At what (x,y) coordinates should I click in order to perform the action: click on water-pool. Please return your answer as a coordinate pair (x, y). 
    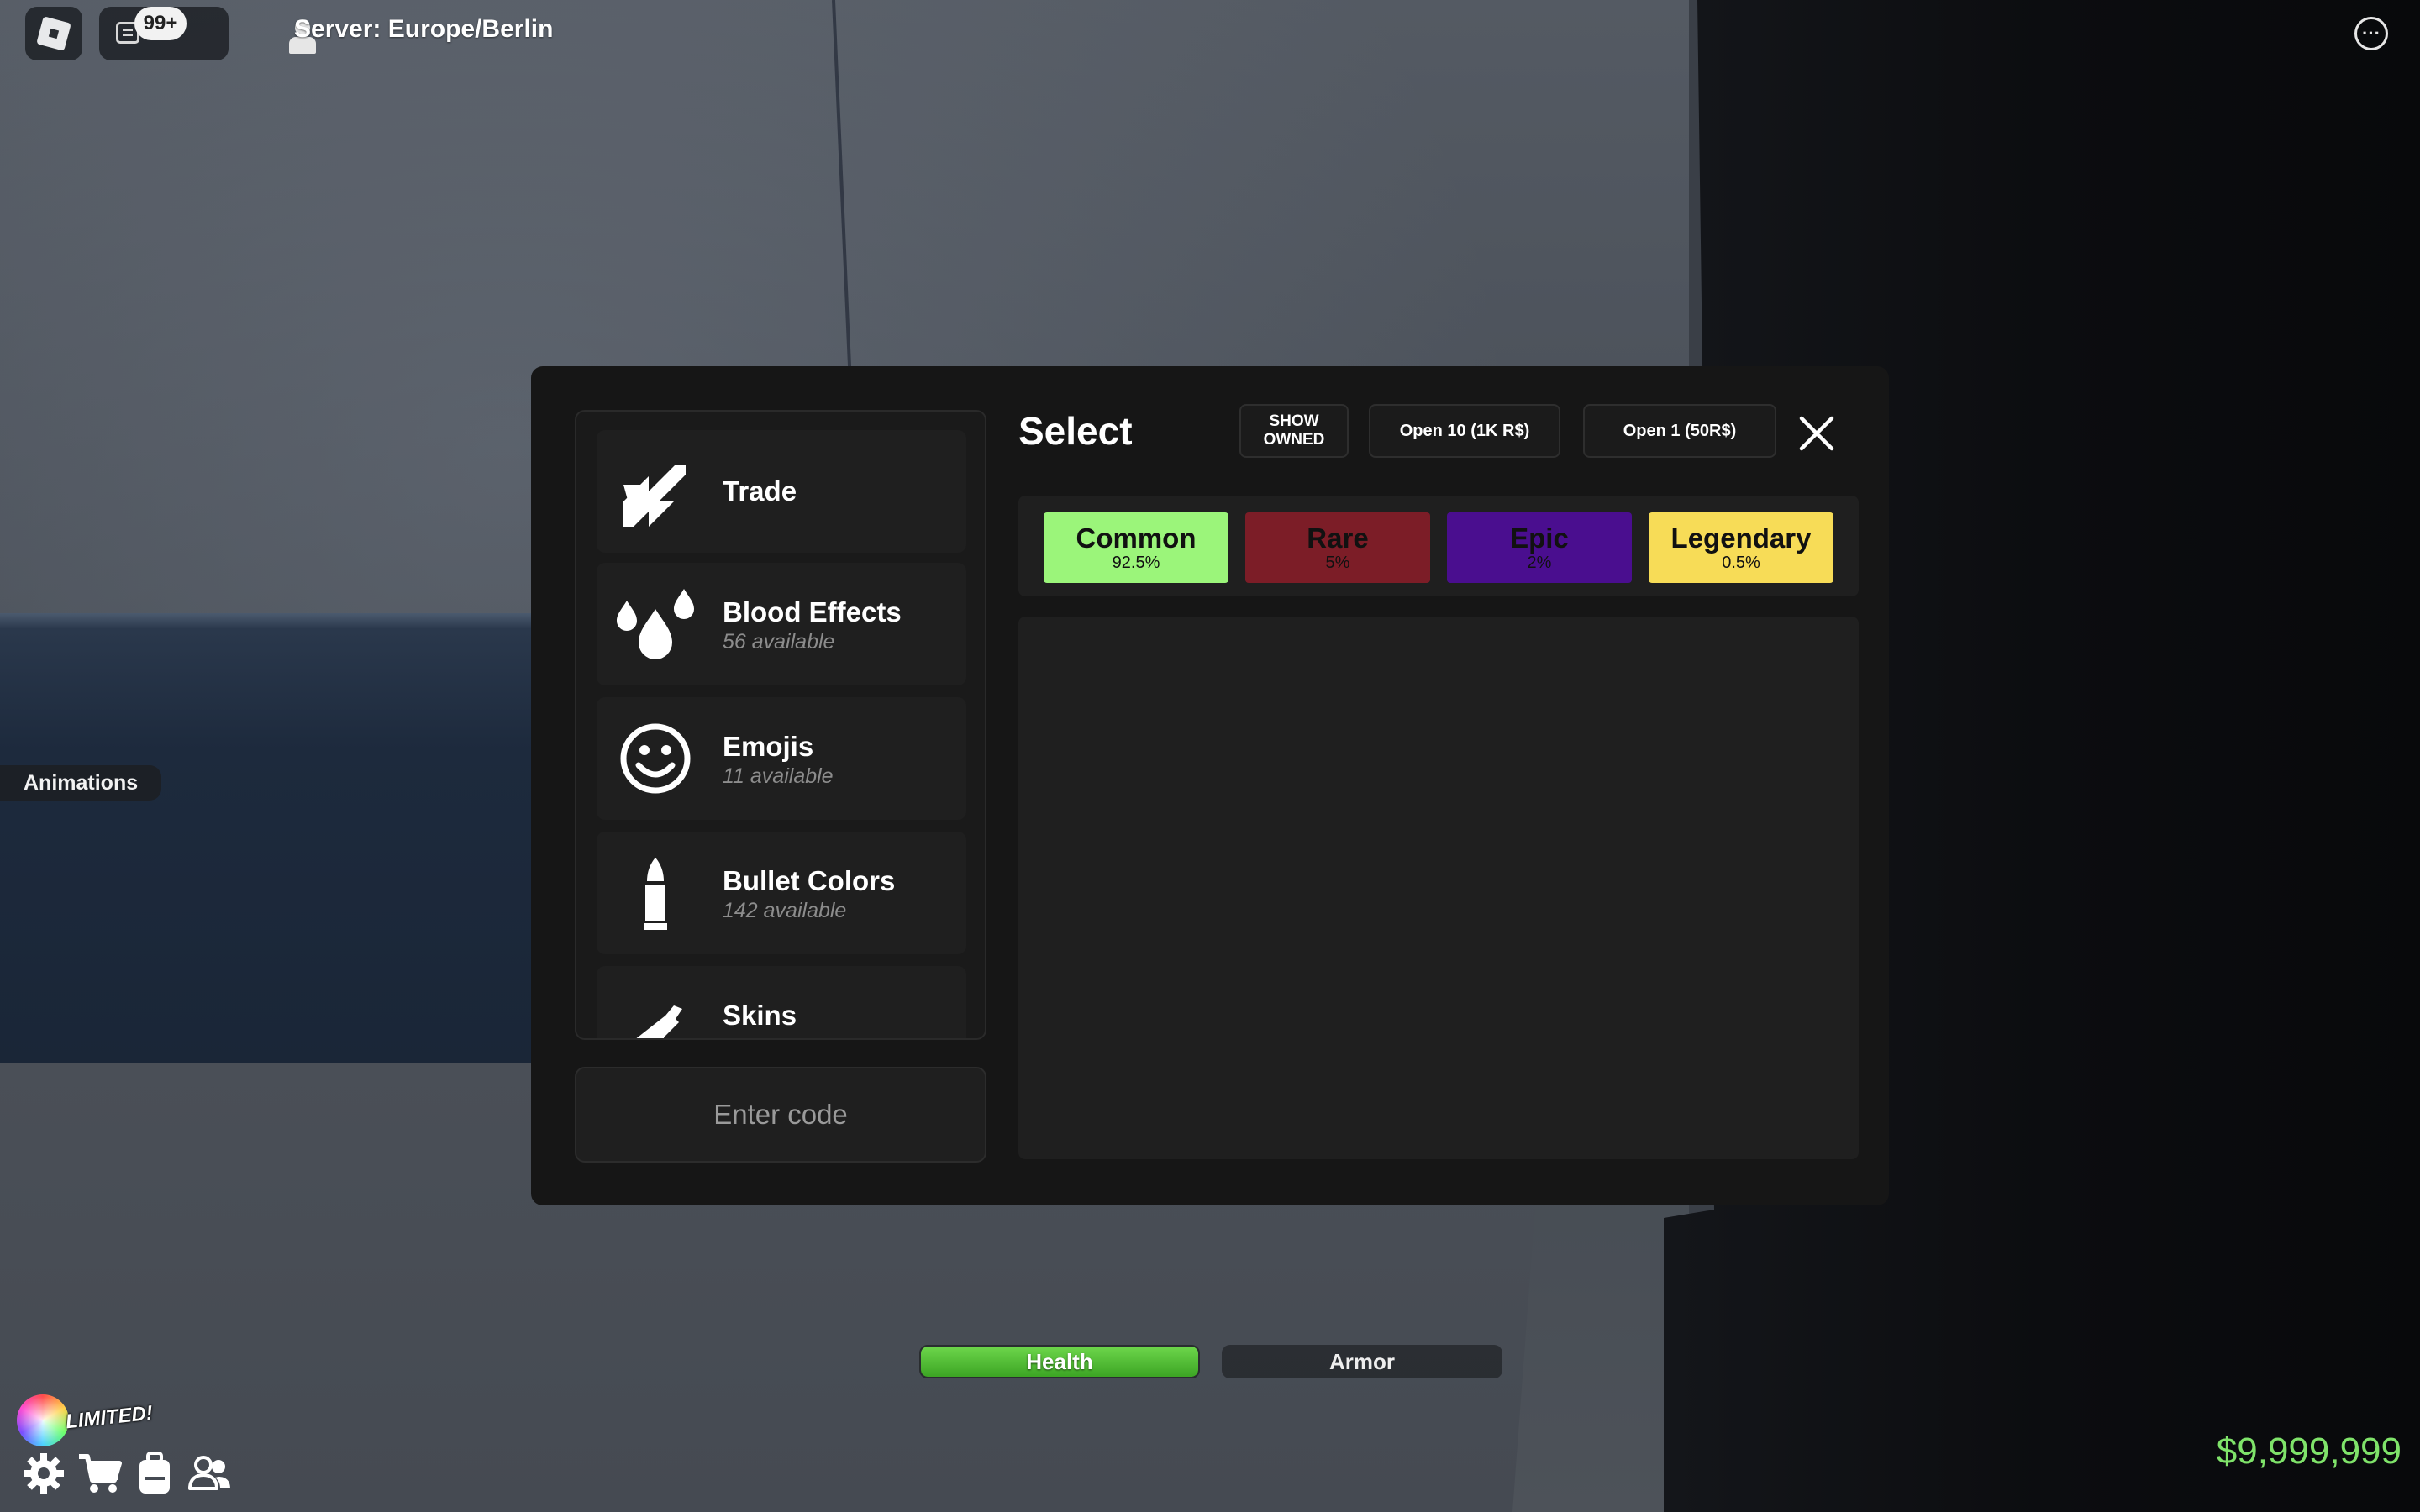
    Looking at the image, I should click on (269, 840).